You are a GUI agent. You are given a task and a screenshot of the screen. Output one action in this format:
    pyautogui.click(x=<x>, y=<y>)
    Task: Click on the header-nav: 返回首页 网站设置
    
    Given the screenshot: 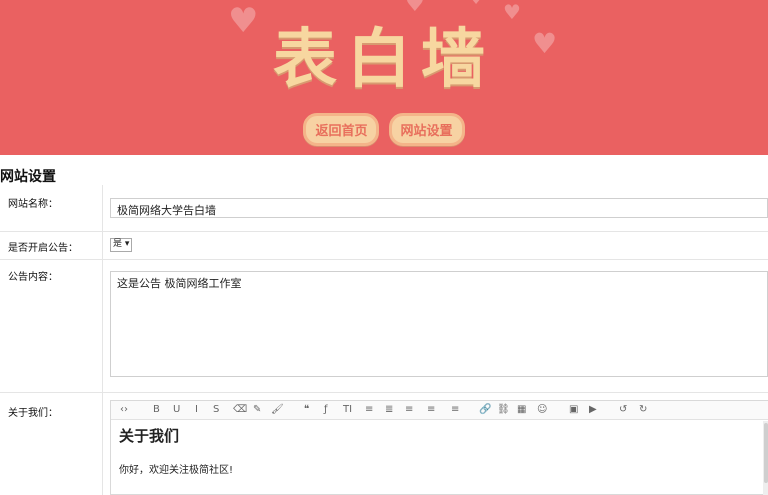 What is the action you would take?
    pyautogui.click(x=384, y=129)
    